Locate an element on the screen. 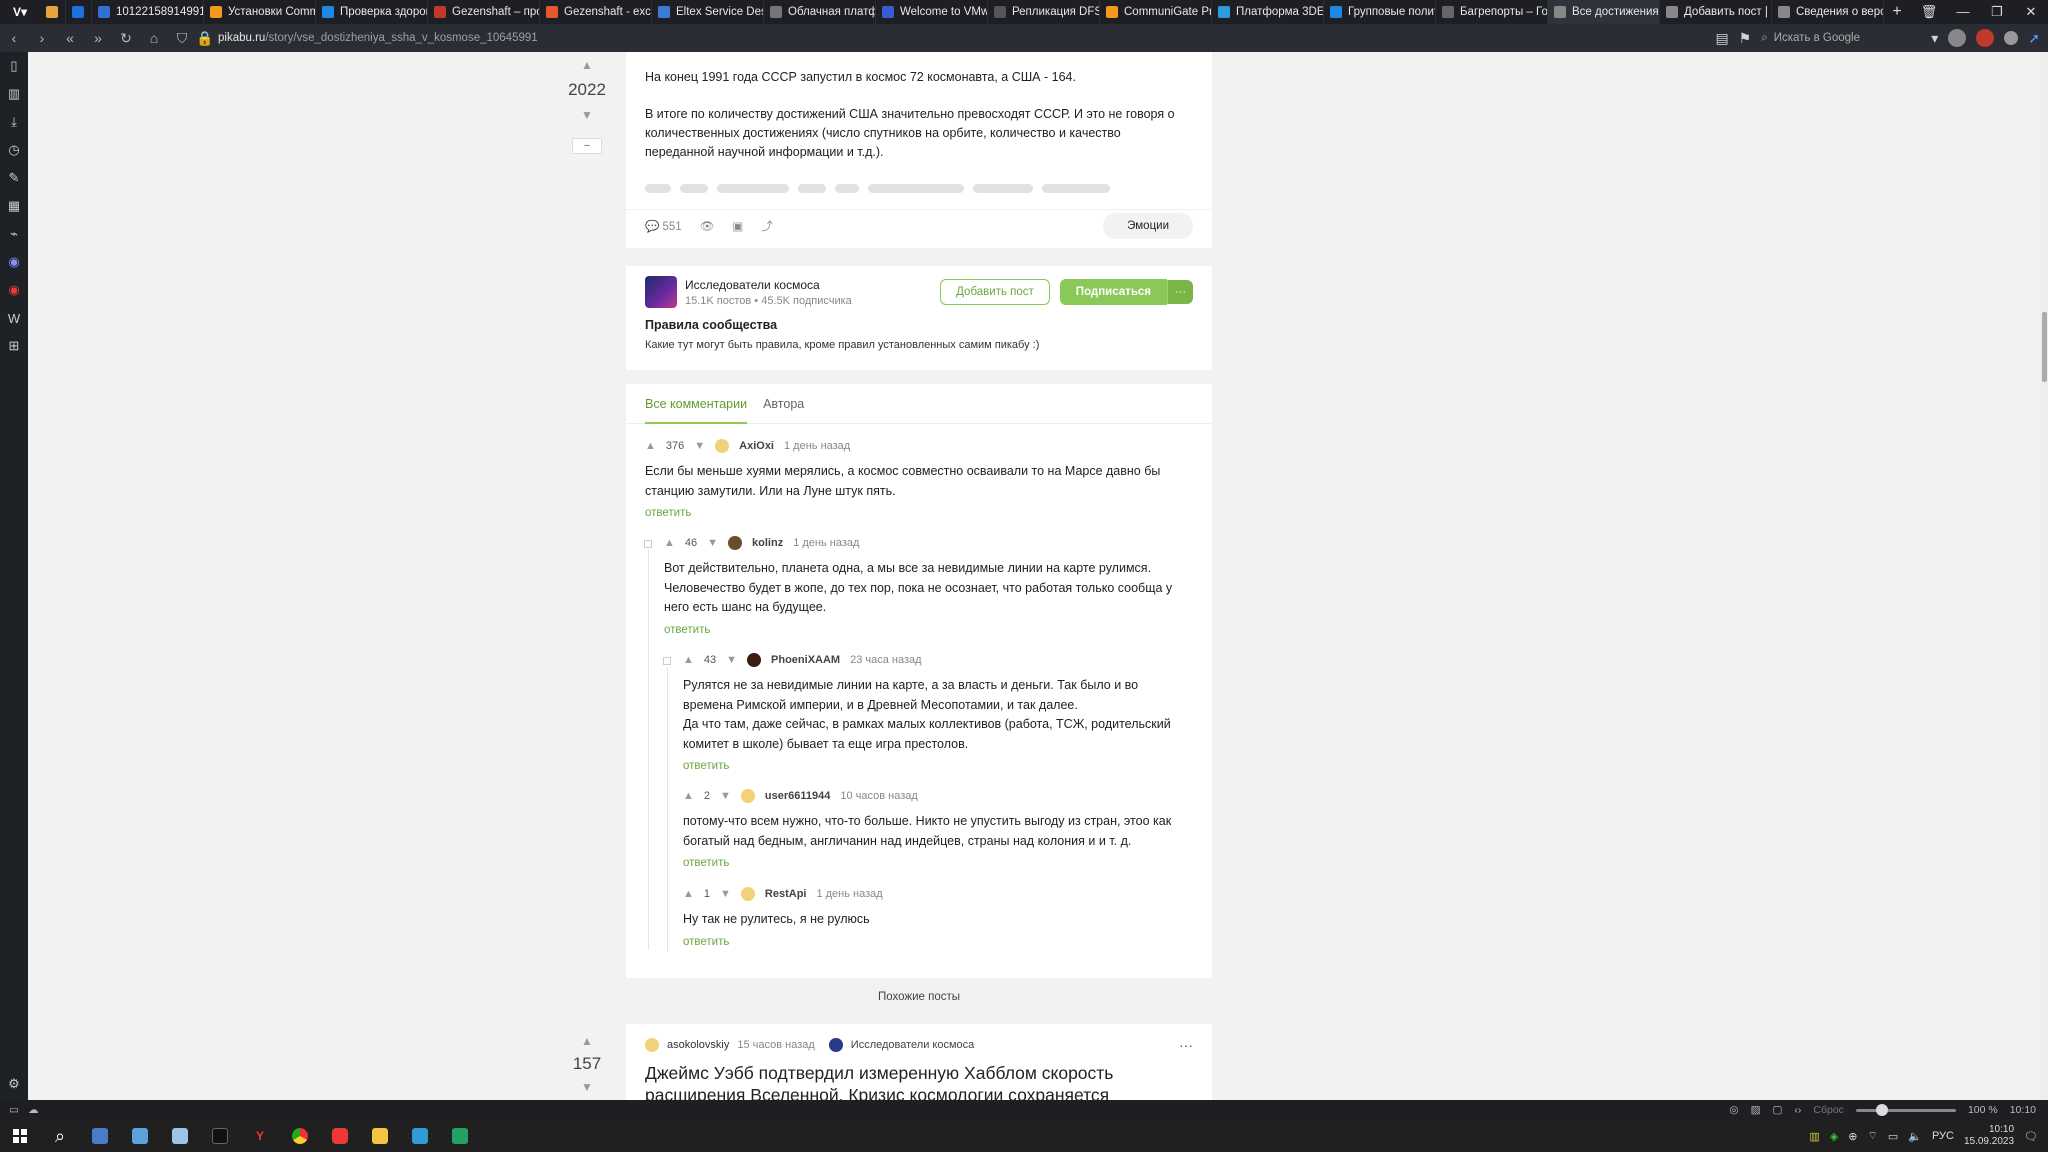 This screenshot has height=1152, width=2048. people-app-icon is located at coordinates (100, 1136).